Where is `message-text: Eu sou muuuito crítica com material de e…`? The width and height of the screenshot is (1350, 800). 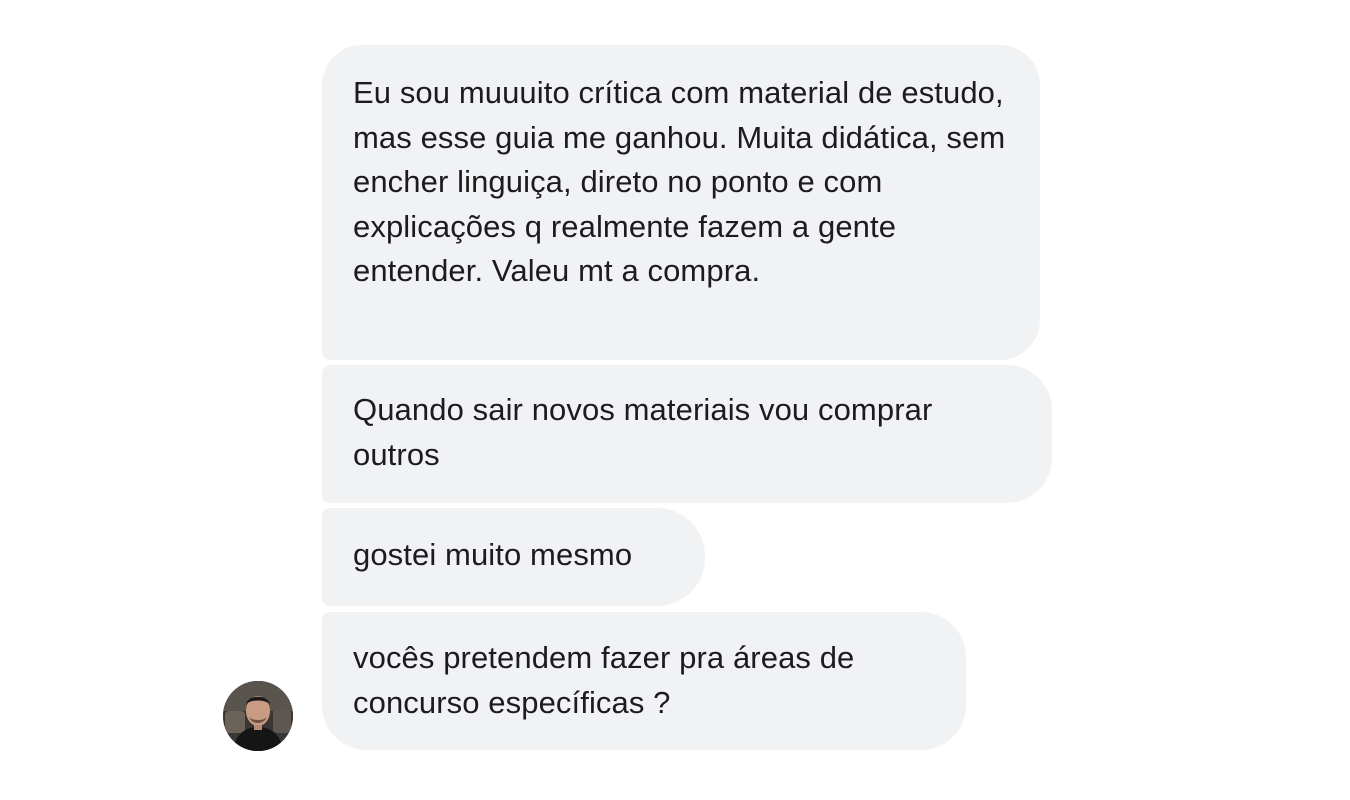 message-text: Eu sou muuuito crítica com material de e… is located at coordinates (679, 181).